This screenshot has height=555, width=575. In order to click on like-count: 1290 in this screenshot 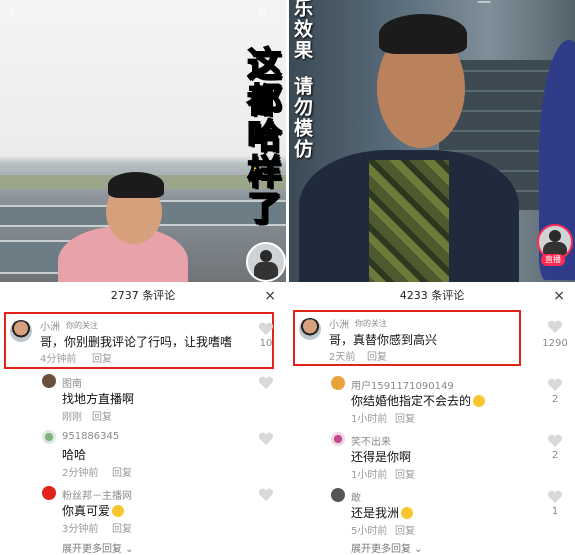, I will do `click(555, 343)`.